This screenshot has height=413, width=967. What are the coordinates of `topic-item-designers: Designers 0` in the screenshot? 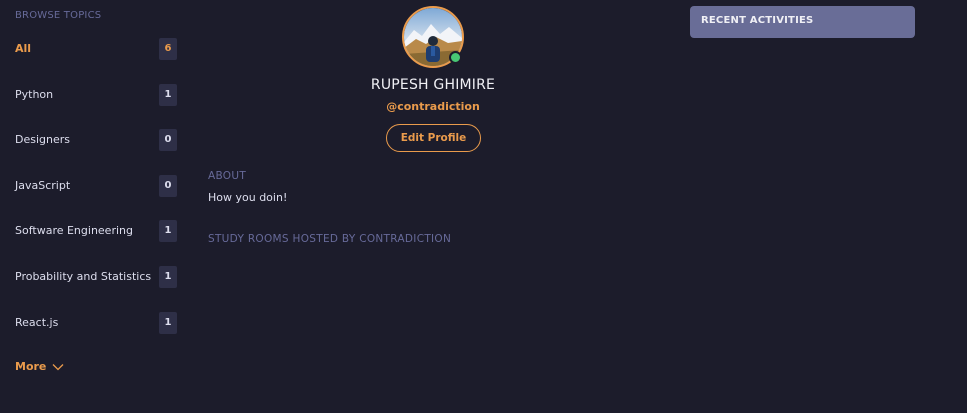 It's located at (96, 140).